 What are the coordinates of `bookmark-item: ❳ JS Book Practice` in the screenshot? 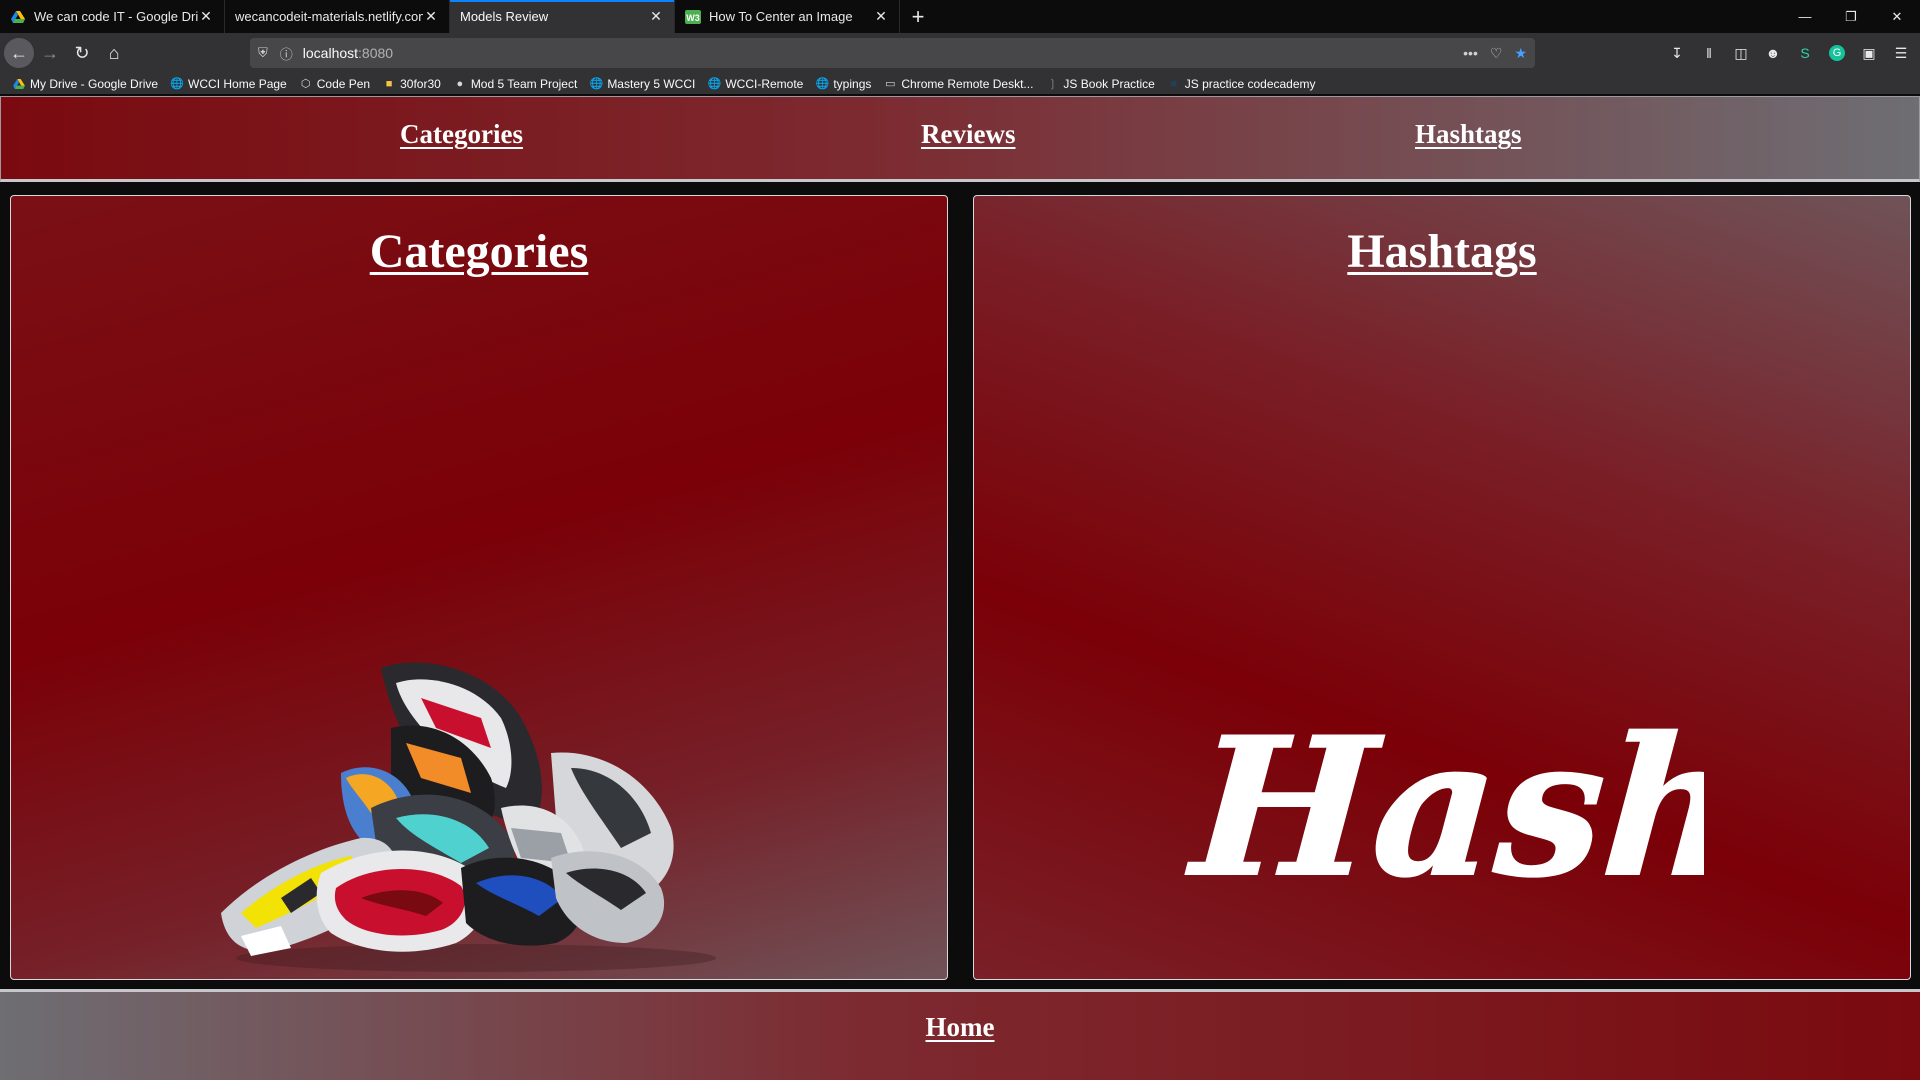 It's located at (1100, 83).